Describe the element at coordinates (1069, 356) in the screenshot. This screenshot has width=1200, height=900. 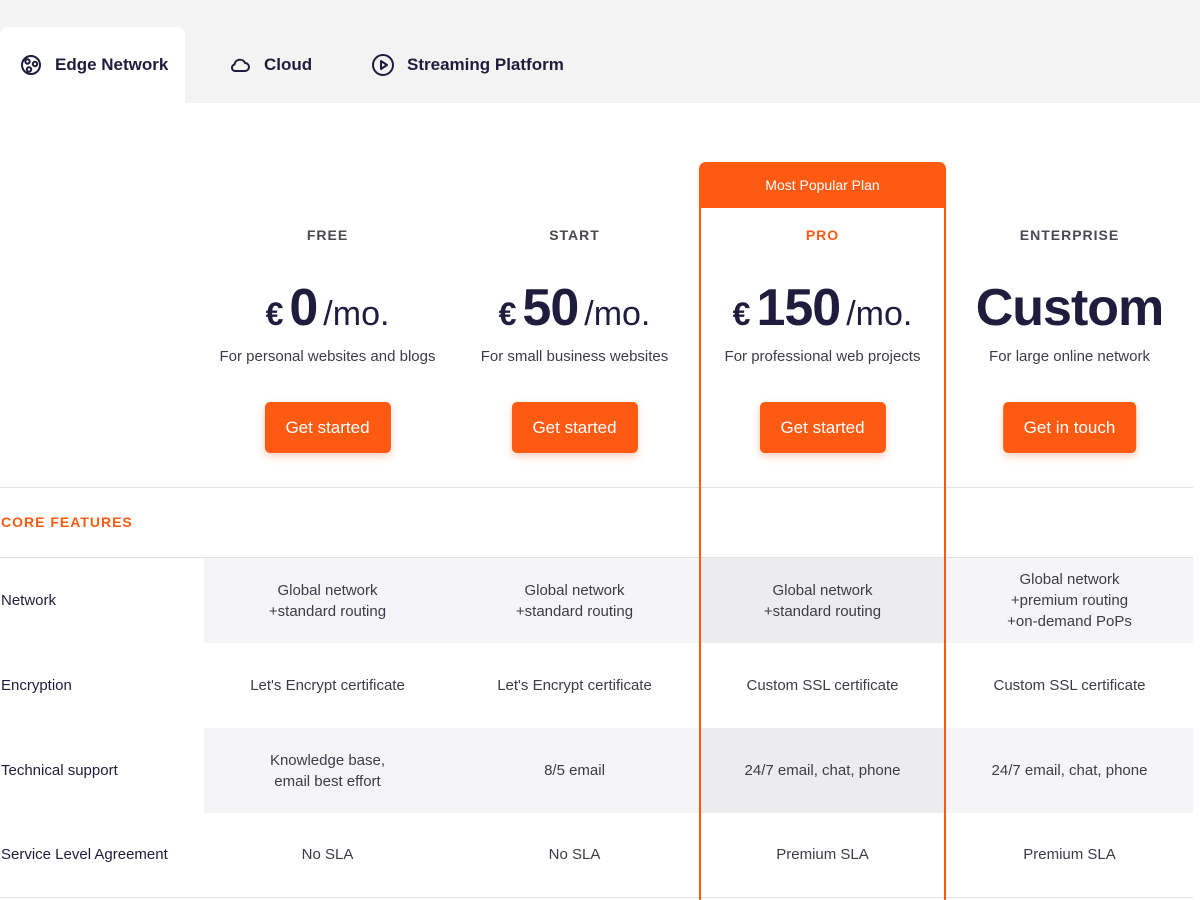
I see `plan-description: For large online network` at that location.